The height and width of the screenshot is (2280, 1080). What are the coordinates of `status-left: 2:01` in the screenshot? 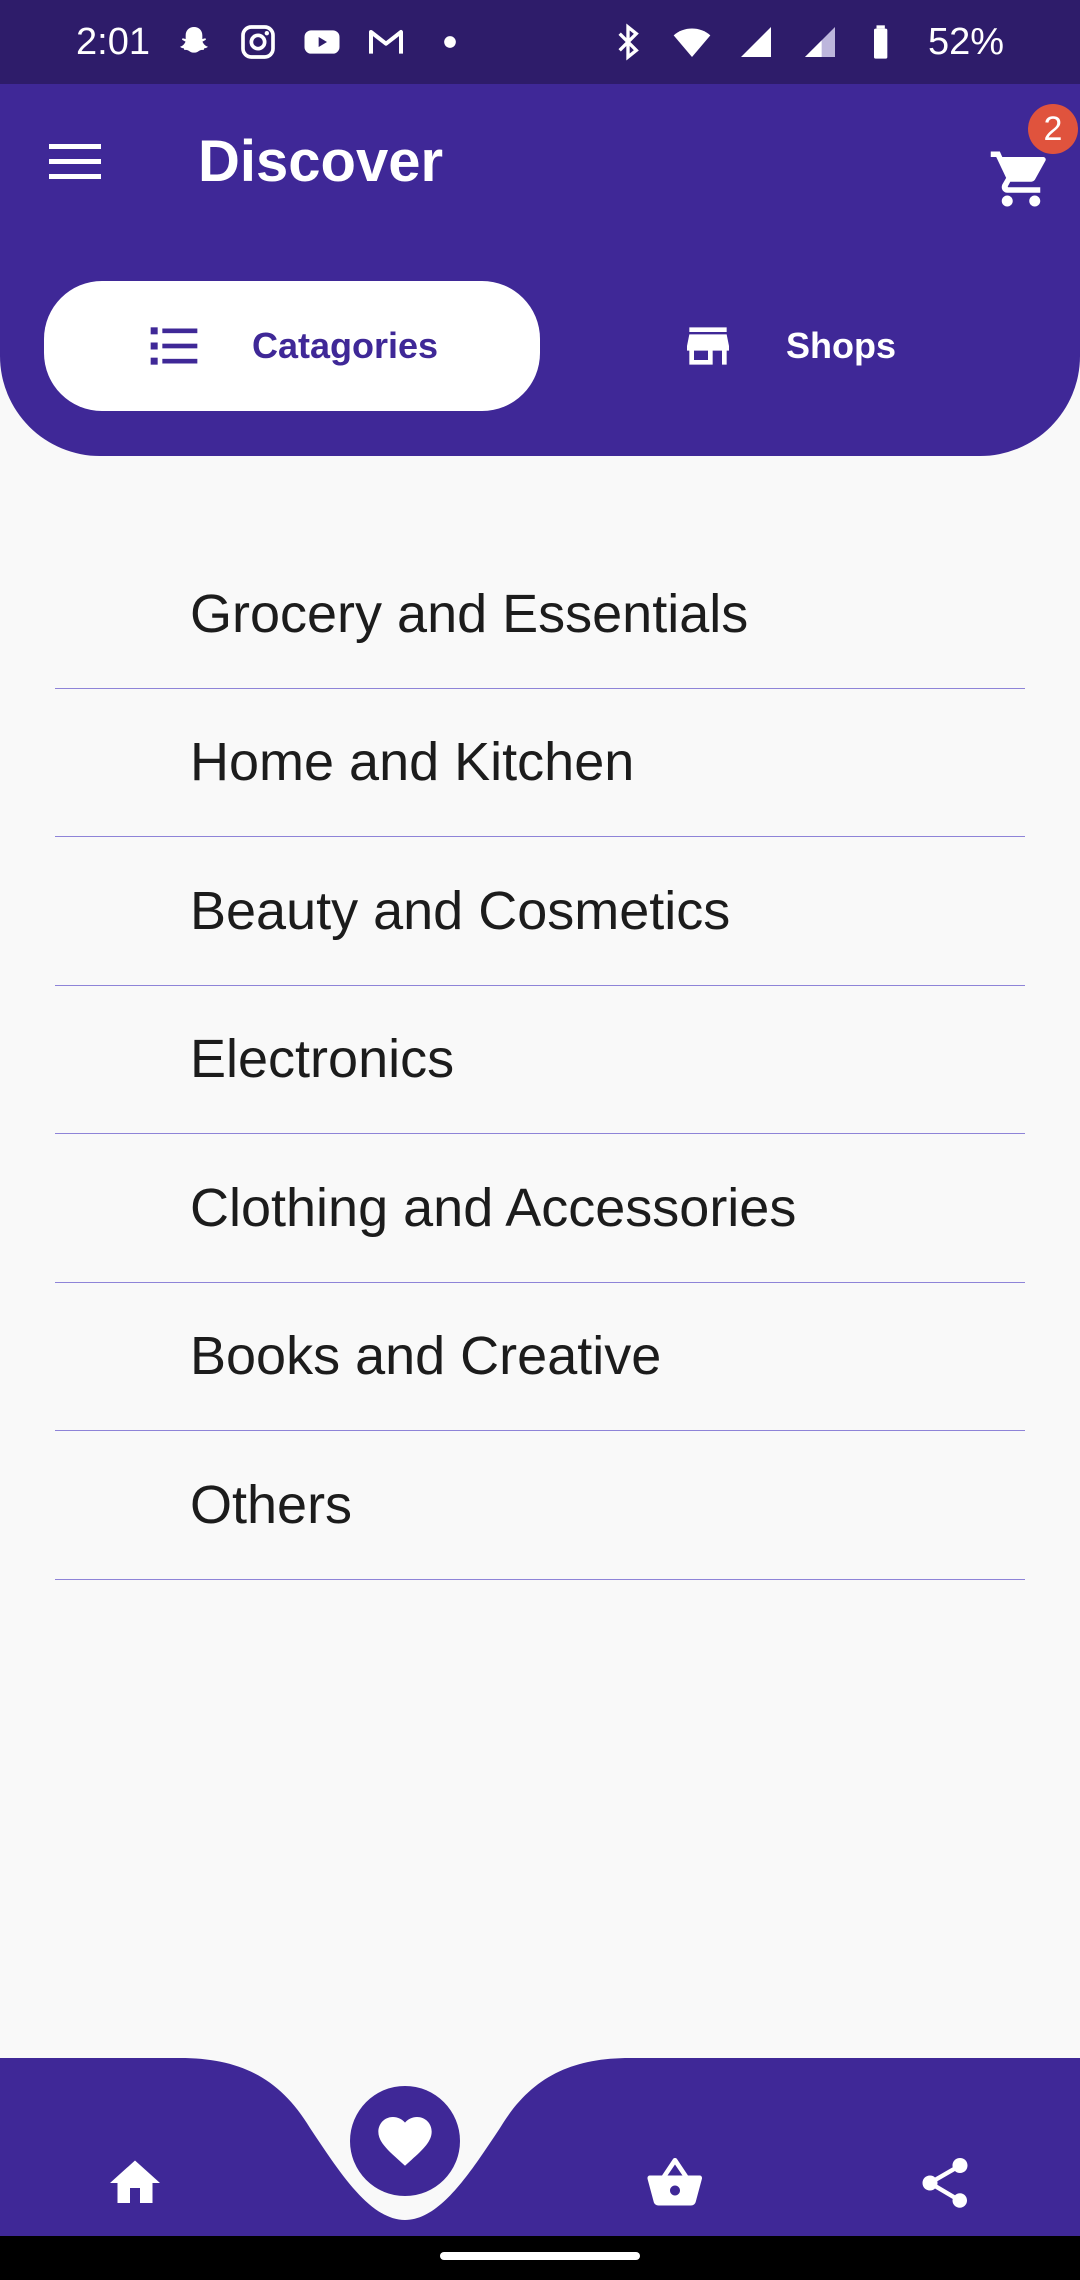 It's located at (273, 42).